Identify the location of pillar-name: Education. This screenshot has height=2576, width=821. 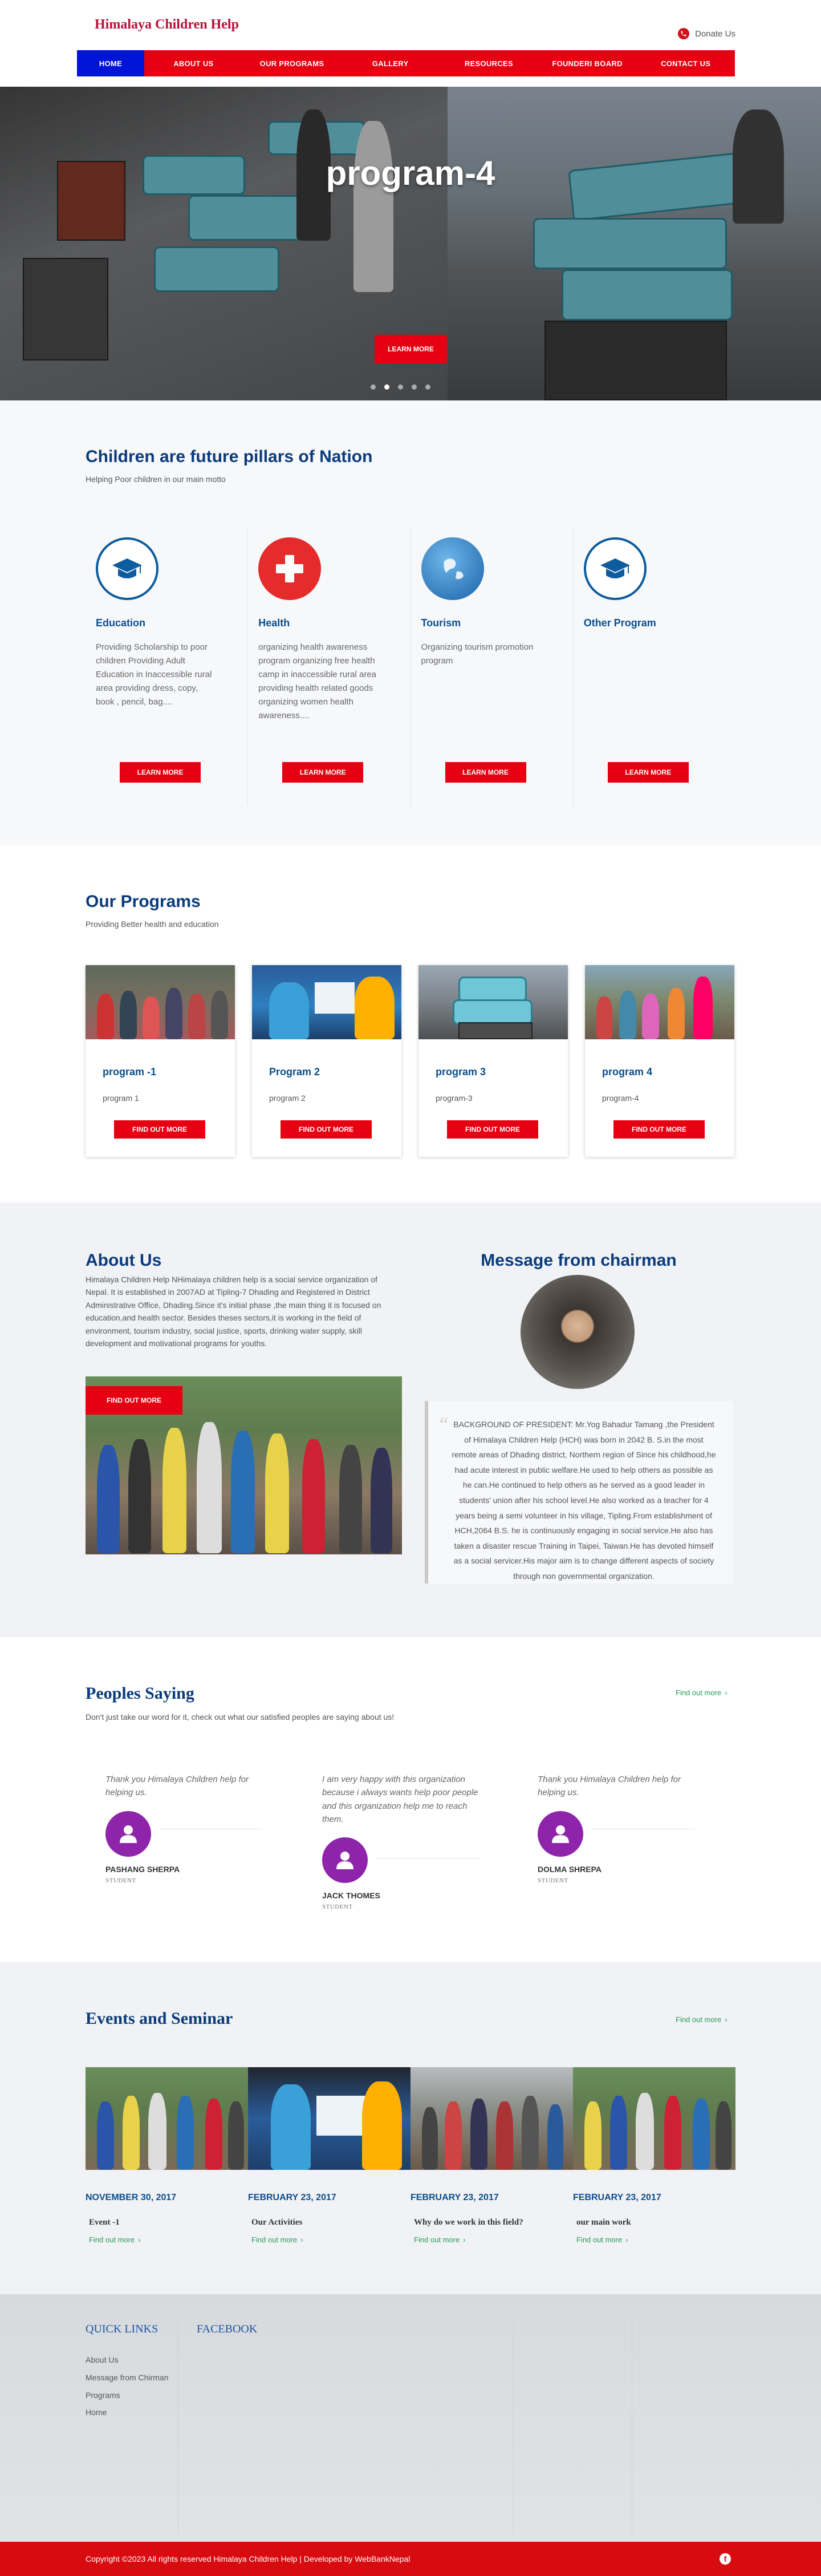
(121, 623).